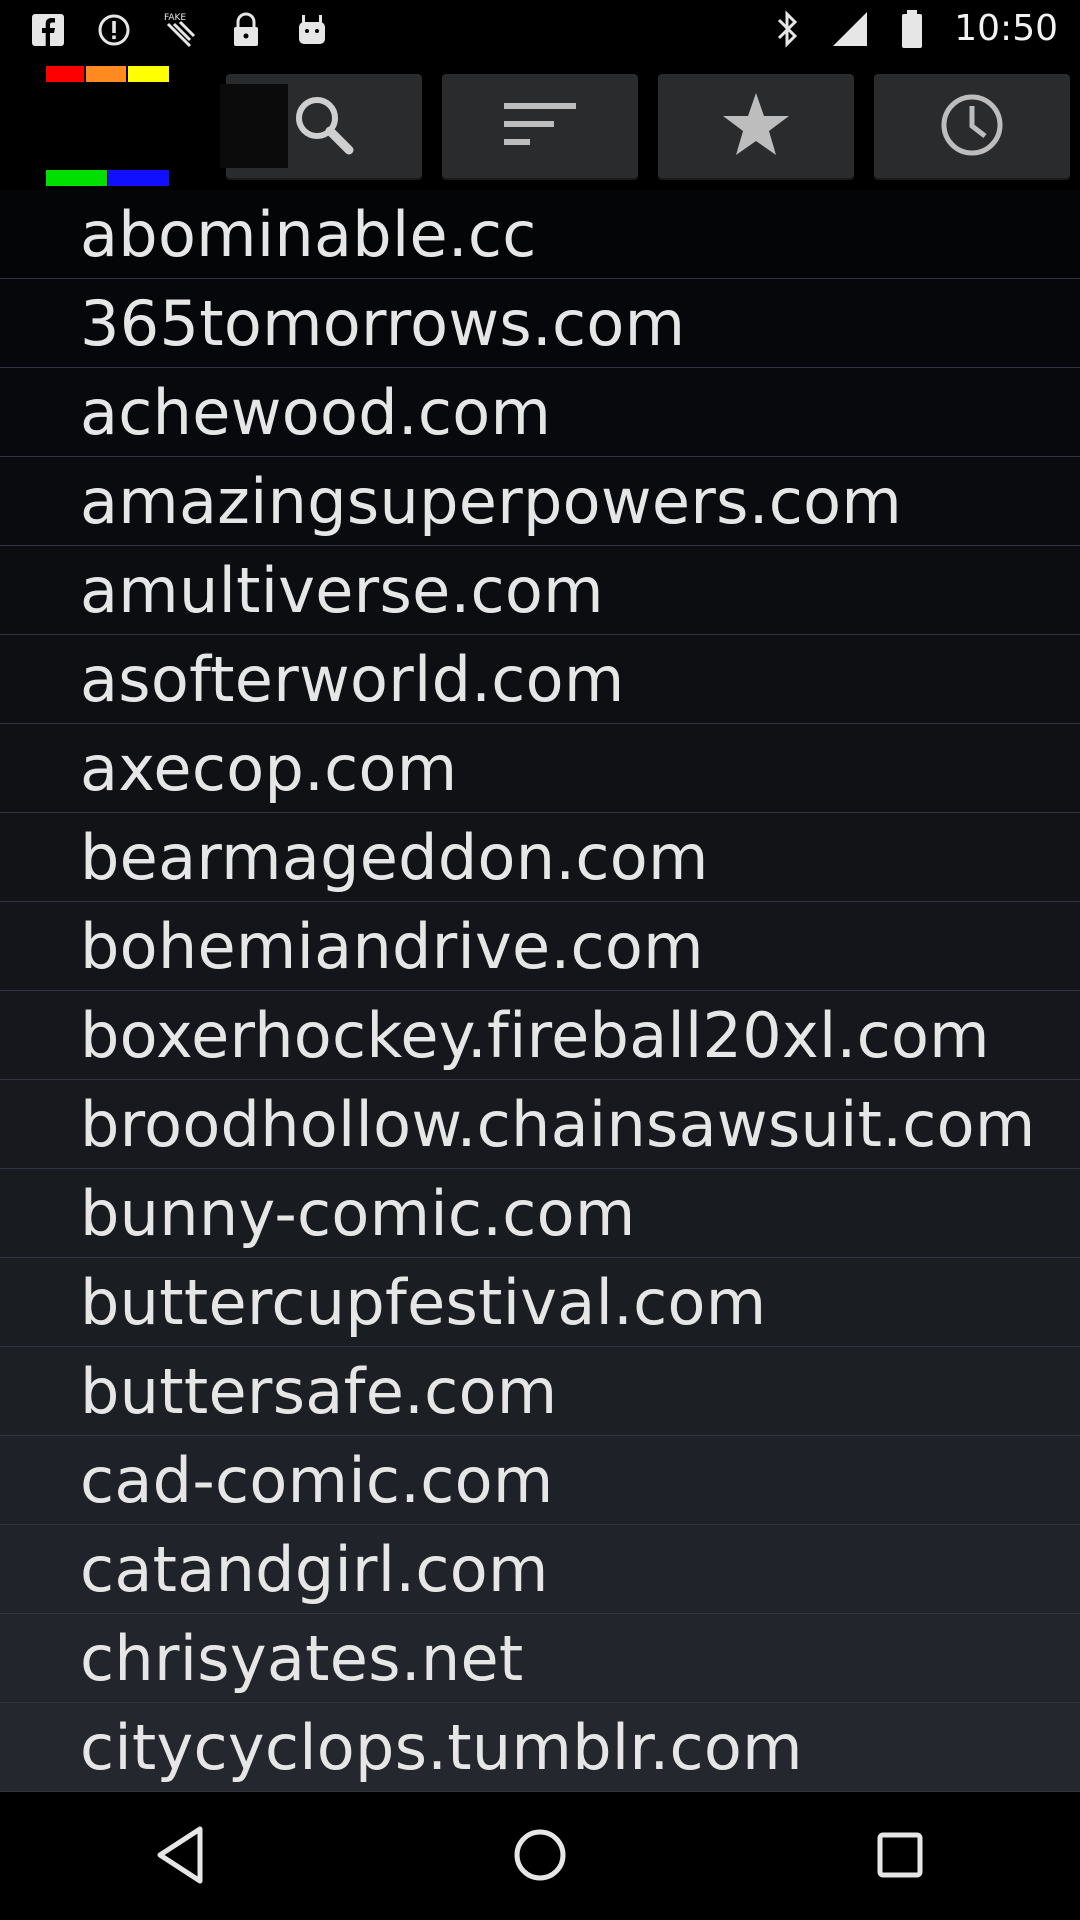 The height and width of the screenshot is (1920, 1080). I want to click on tab-sort, so click(540, 127).